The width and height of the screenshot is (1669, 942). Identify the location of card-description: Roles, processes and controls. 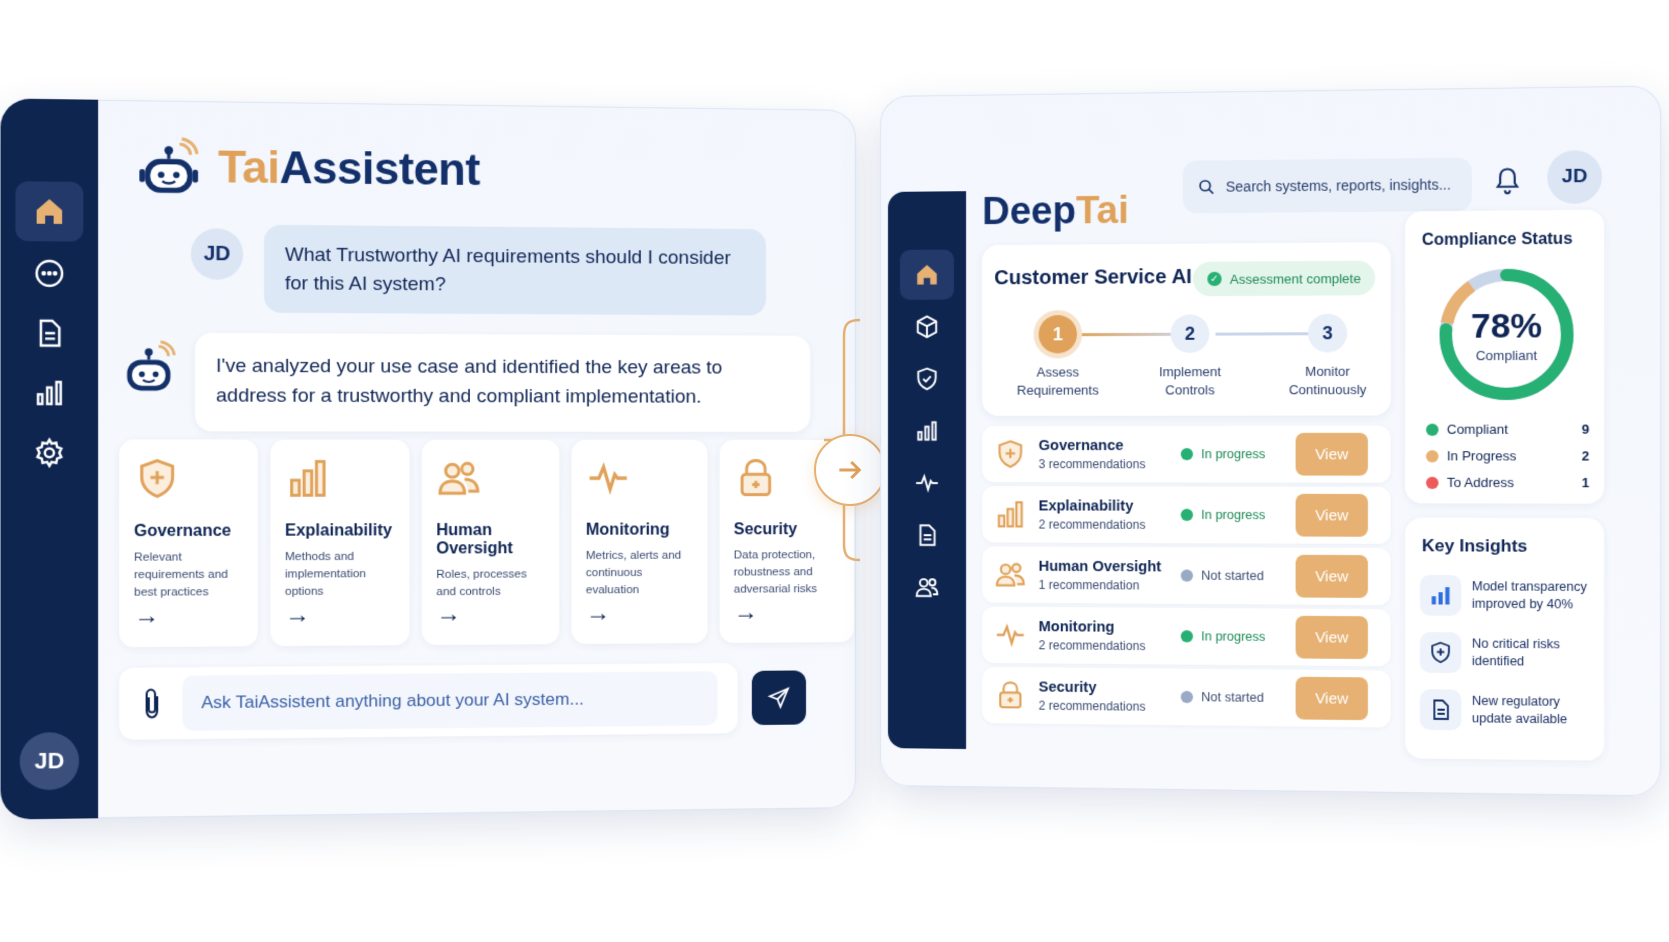
(481, 583).